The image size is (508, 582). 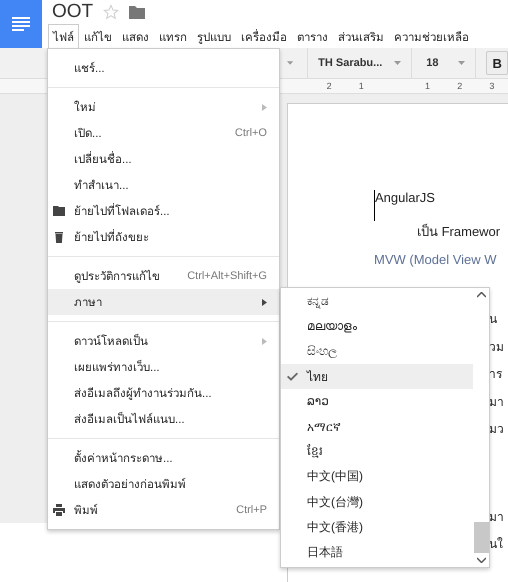 I want to click on menu-item: ดูประวัติการแก้ไข Ctrl+Alt+Shift+G, so click(x=163, y=276).